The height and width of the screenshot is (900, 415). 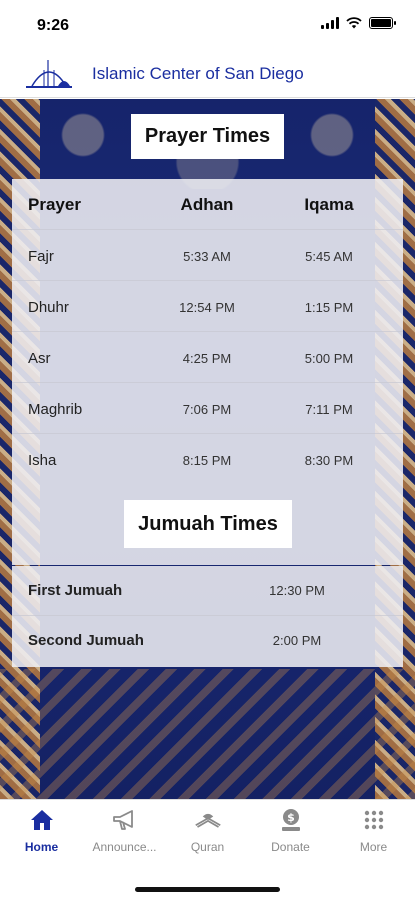 What do you see at coordinates (198, 73) in the screenshot?
I see `app-title: Islamic Center of San Diego` at bounding box center [198, 73].